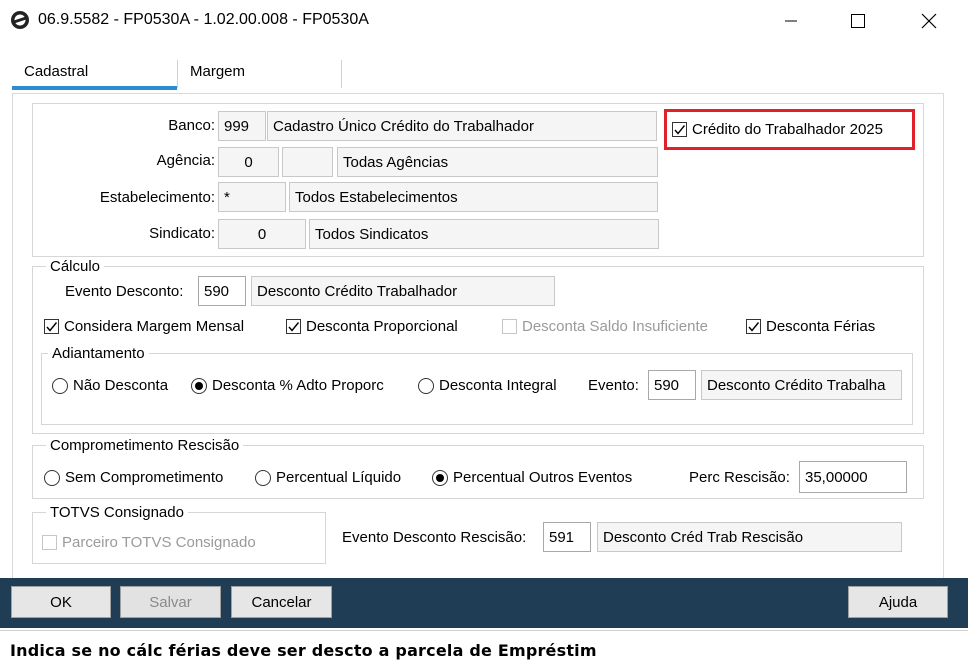 The image size is (968, 672). What do you see at coordinates (191, 125) in the screenshot?
I see `banco-label: Banco:` at bounding box center [191, 125].